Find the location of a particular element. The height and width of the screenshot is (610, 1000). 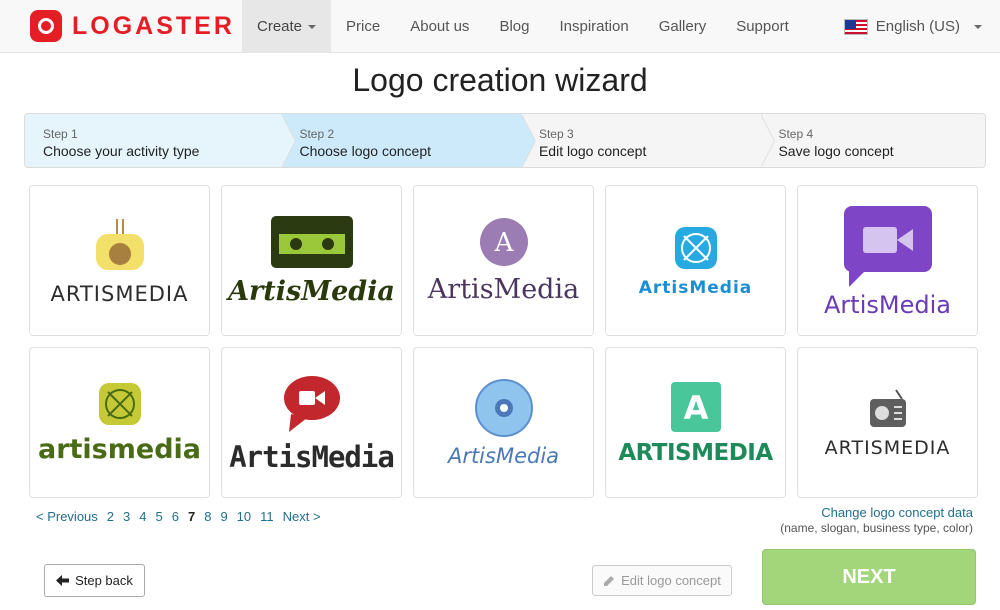

page-title: Logo creation wizard is located at coordinates (500, 80).